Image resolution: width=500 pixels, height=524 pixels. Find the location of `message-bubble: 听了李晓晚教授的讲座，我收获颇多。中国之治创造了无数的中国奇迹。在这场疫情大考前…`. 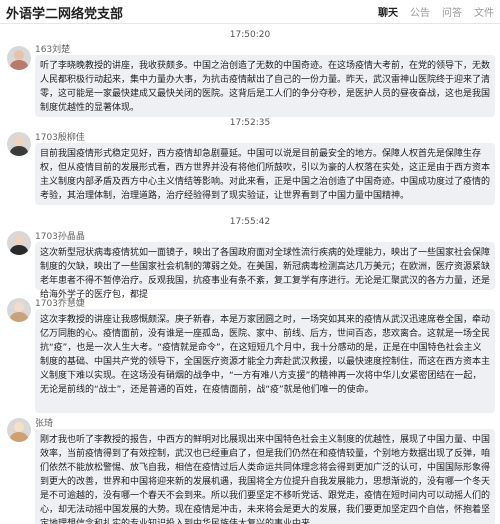

message-bubble: 听了李晓晚教授的讲座，我收获颇多。中国之治创造了无数的中国奇迹。在这场疫情大考前… is located at coordinates (265, 86).